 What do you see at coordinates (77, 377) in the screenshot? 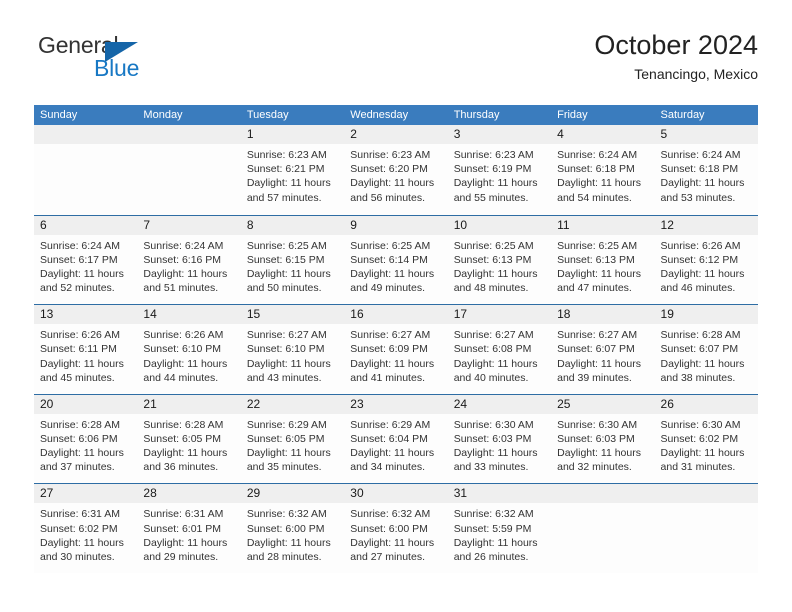
I see `day-detail-line: and 45 minutes.` at bounding box center [77, 377].